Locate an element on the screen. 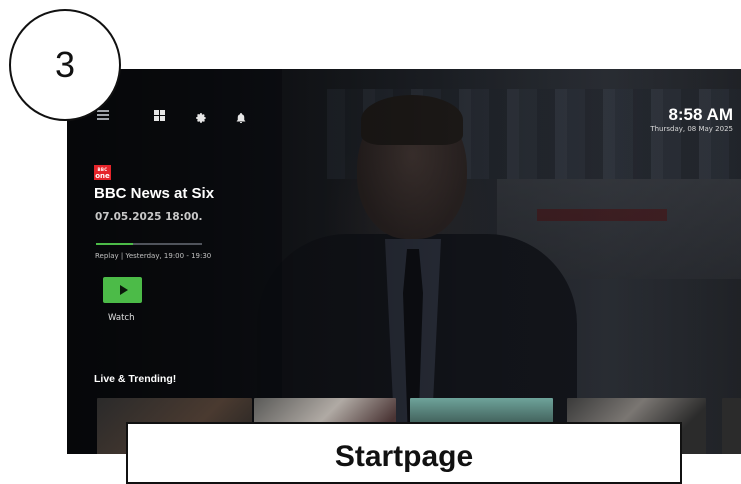  step-number-badge: 3 is located at coordinates (65, 65).